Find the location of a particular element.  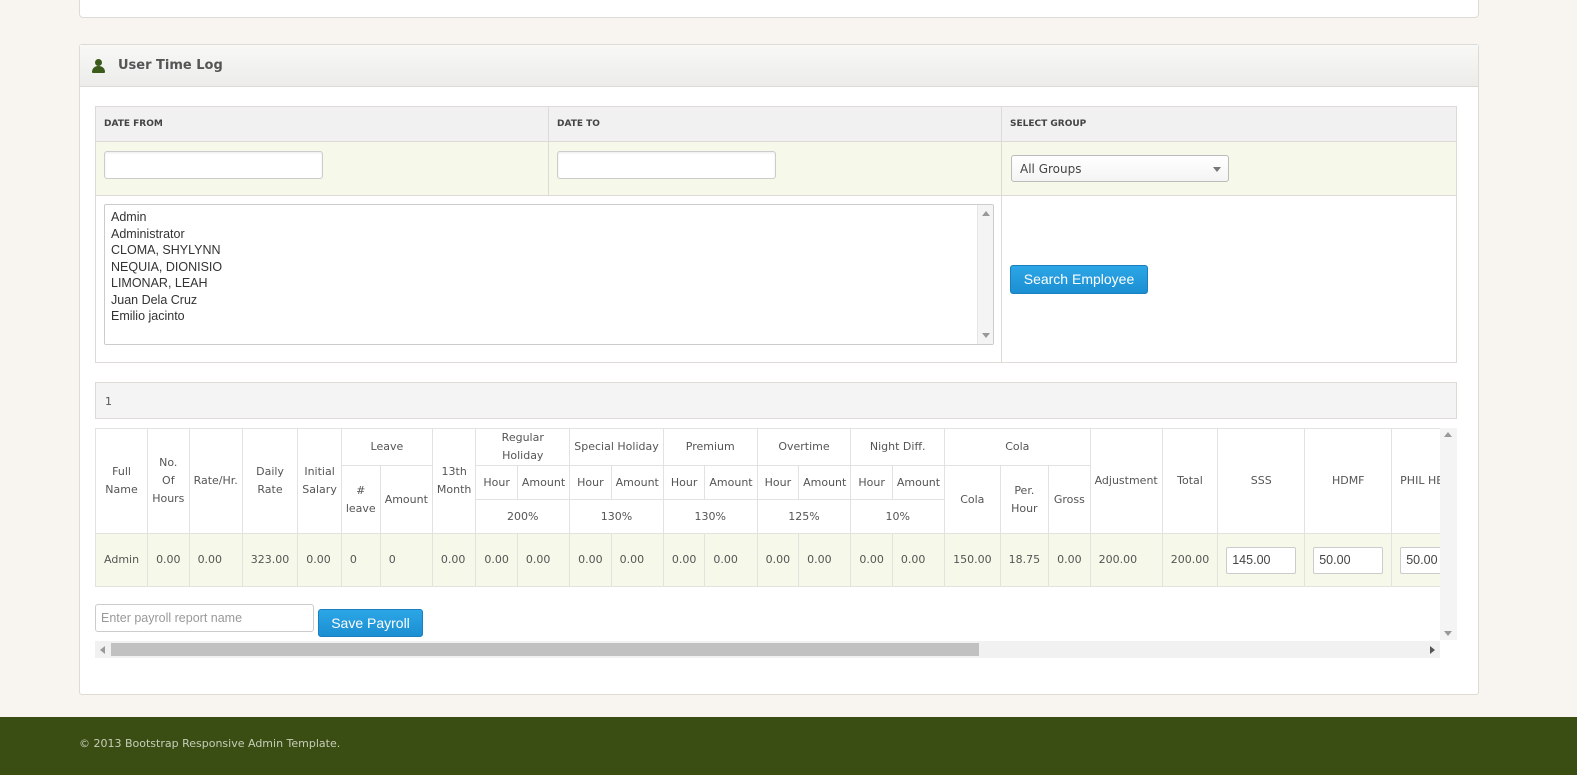

cell-prem-hour: 0.00 is located at coordinates (684, 560).